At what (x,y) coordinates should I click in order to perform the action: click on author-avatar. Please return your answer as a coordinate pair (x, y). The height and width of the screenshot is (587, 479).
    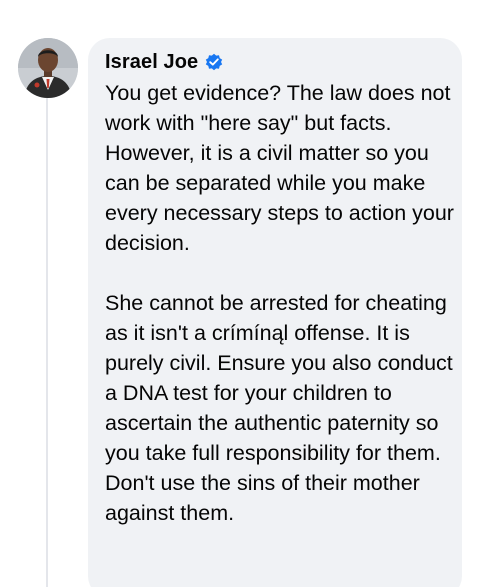
    Looking at the image, I should click on (48, 68).